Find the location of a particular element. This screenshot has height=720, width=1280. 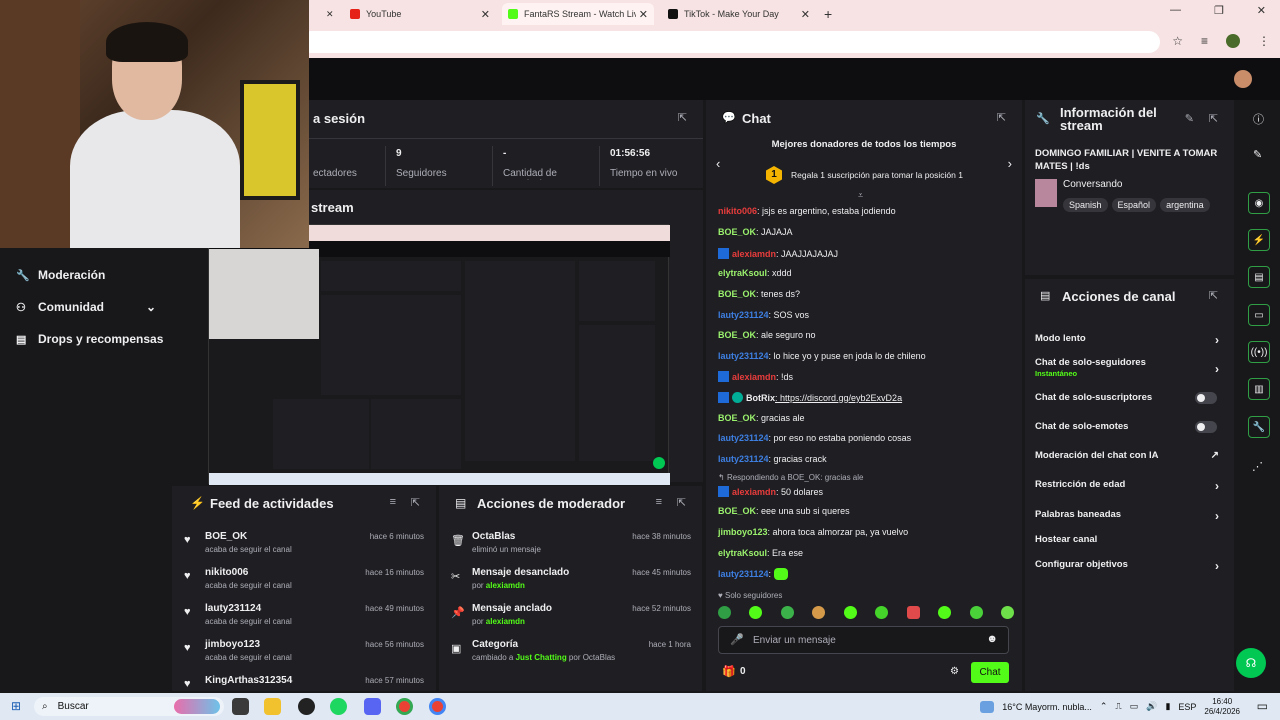

broadcast-icon: ((•)) is located at coordinates (1259, 352).